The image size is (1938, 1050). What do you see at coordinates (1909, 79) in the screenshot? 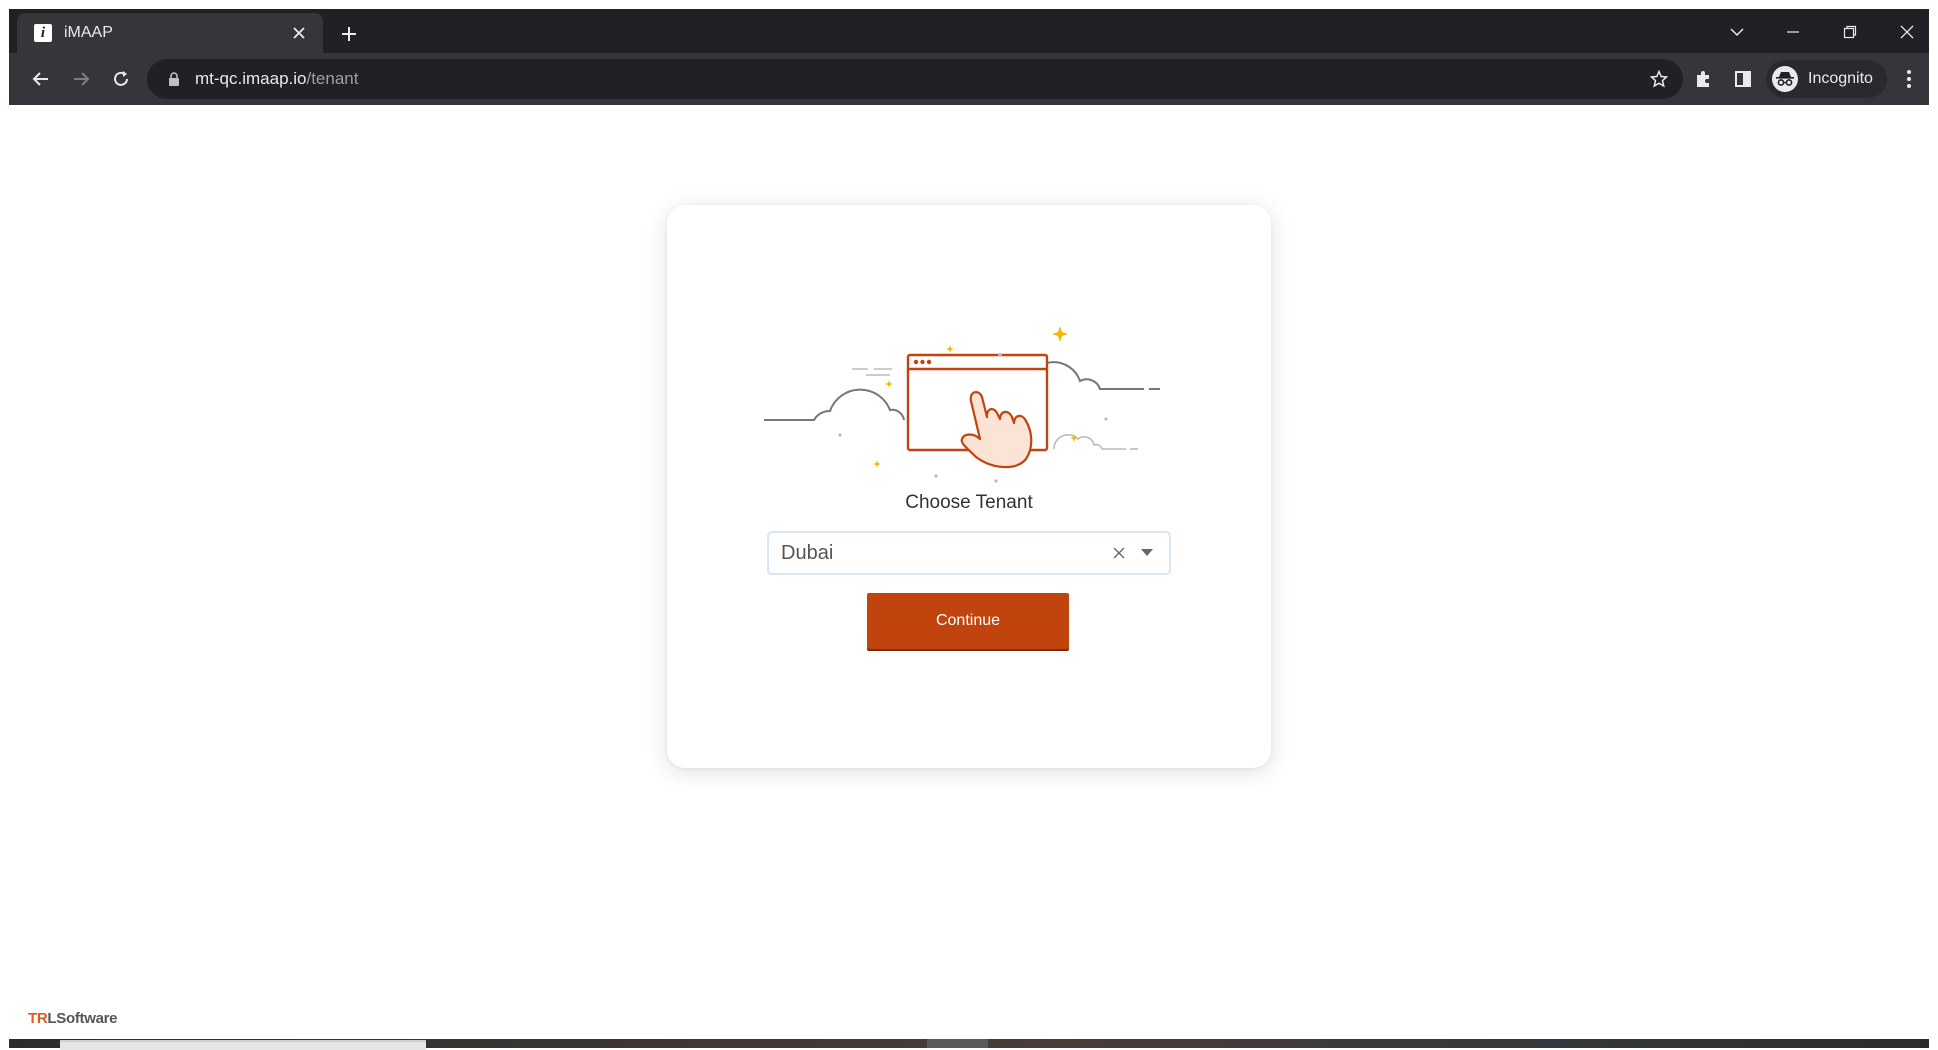
I see `browser-menu-icon` at bounding box center [1909, 79].